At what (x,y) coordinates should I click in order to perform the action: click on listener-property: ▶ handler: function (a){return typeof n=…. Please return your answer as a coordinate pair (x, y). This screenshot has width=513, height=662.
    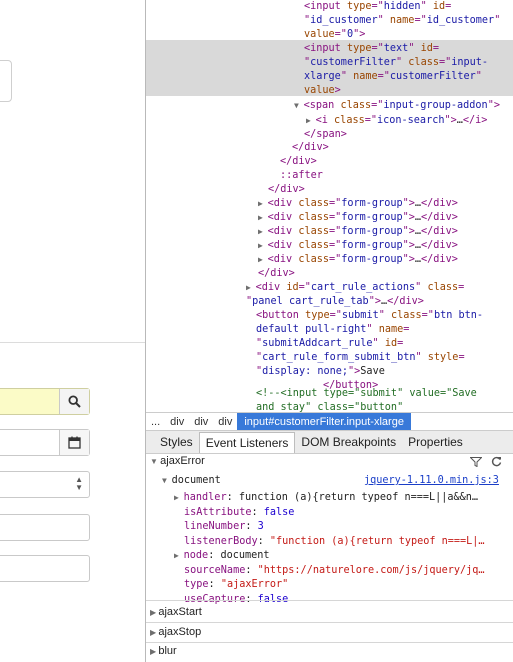
    Looking at the image, I should click on (326, 497).